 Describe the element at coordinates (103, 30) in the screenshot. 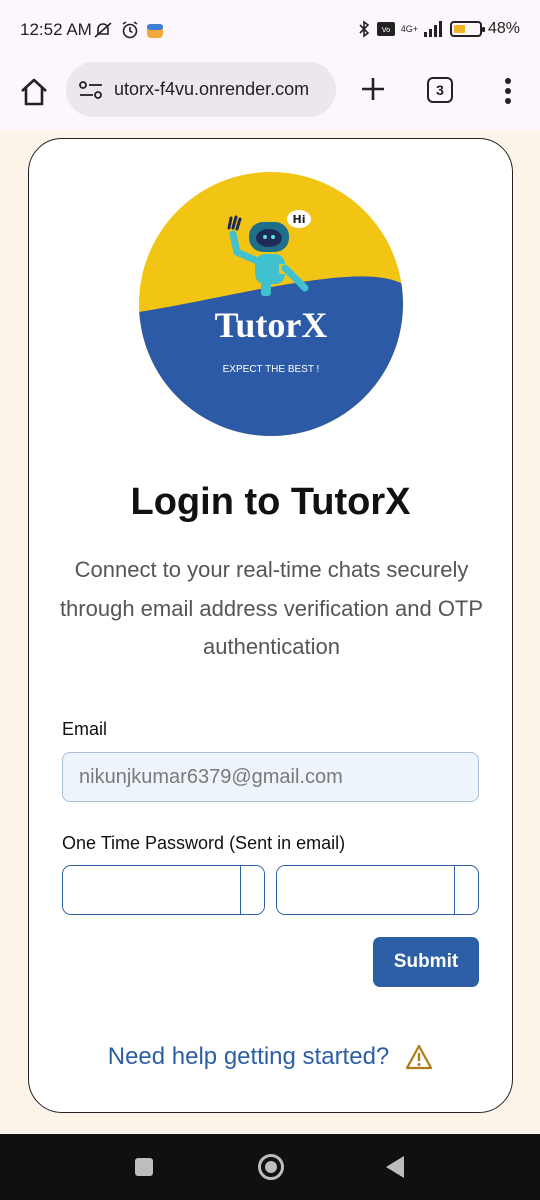

I see `notifications-muted-icon` at that location.